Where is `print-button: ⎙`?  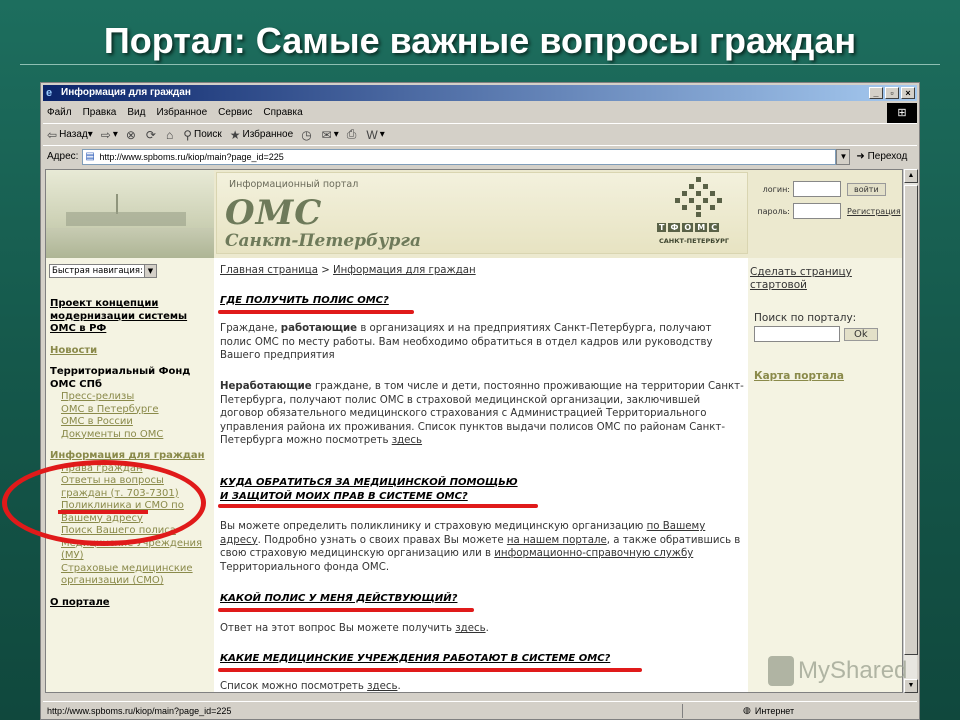 print-button: ⎙ is located at coordinates (353, 134).